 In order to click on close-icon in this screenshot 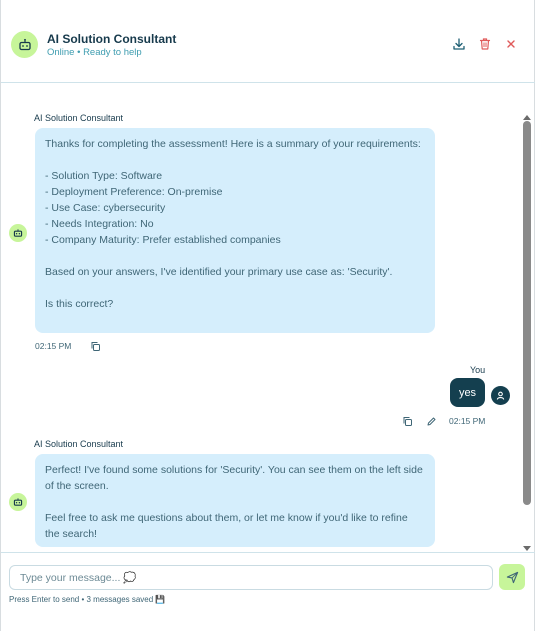, I will do `click(511, 44)`.